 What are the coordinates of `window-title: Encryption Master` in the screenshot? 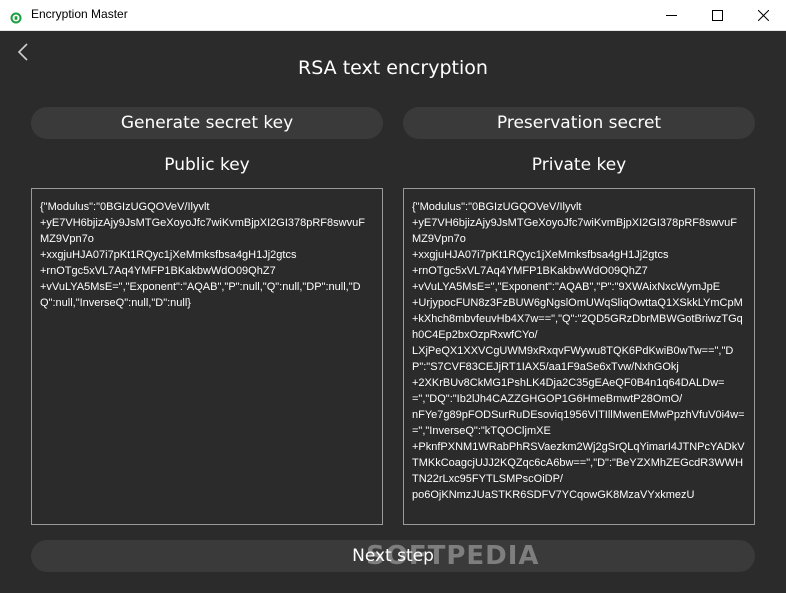 It's located at (79, 14).